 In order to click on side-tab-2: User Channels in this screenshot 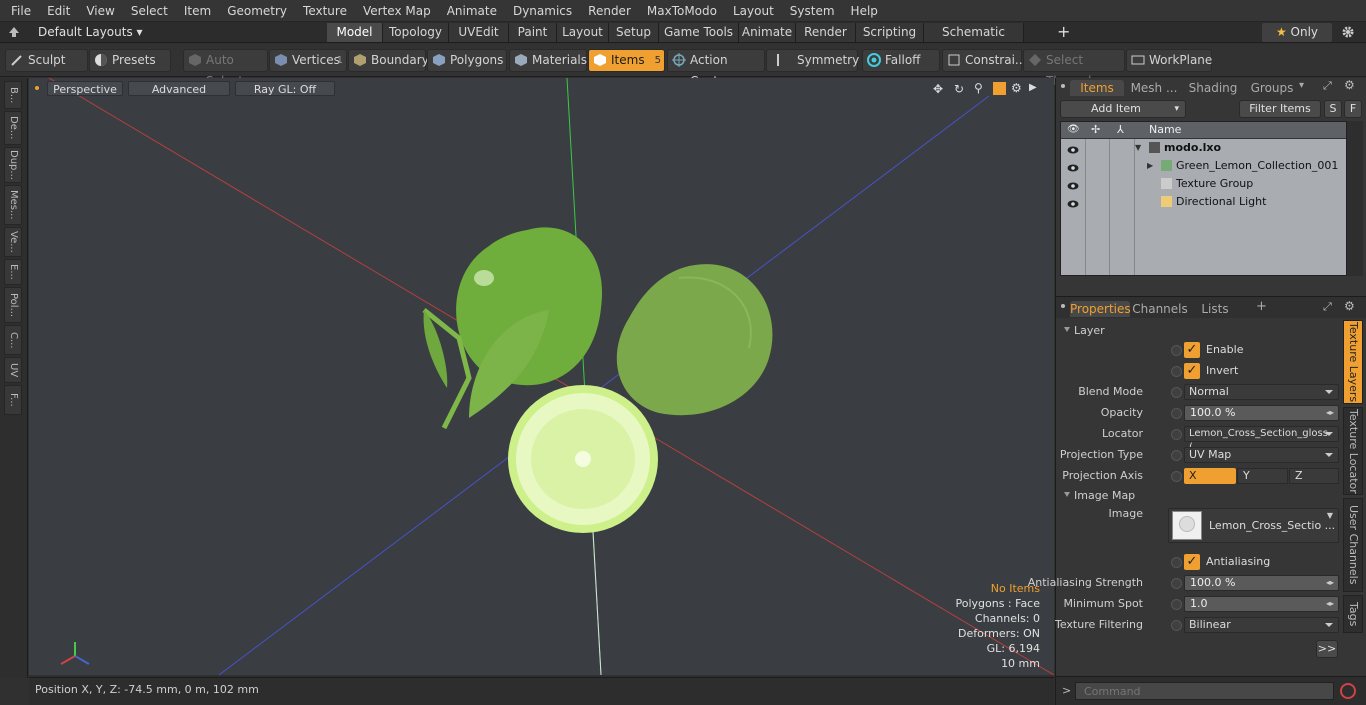, I will do `click(1353, 545)`.